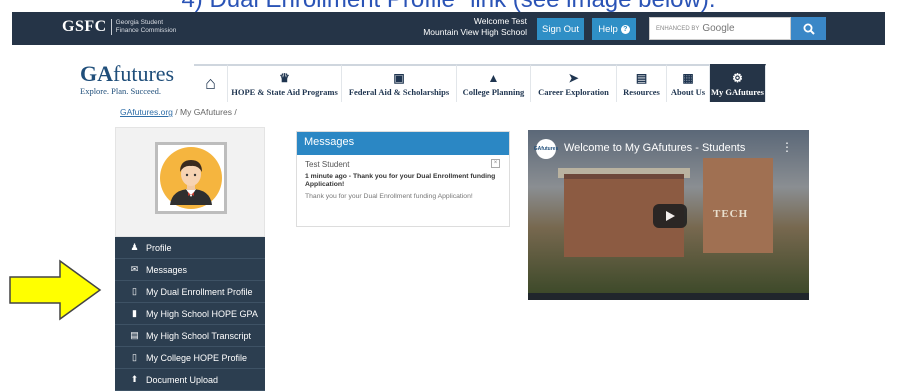 The height and width of the screenshot is (391, 897). I want to click on gsfc-logo: GSFC Georgia Student Finance Commission, so click(119, 27).